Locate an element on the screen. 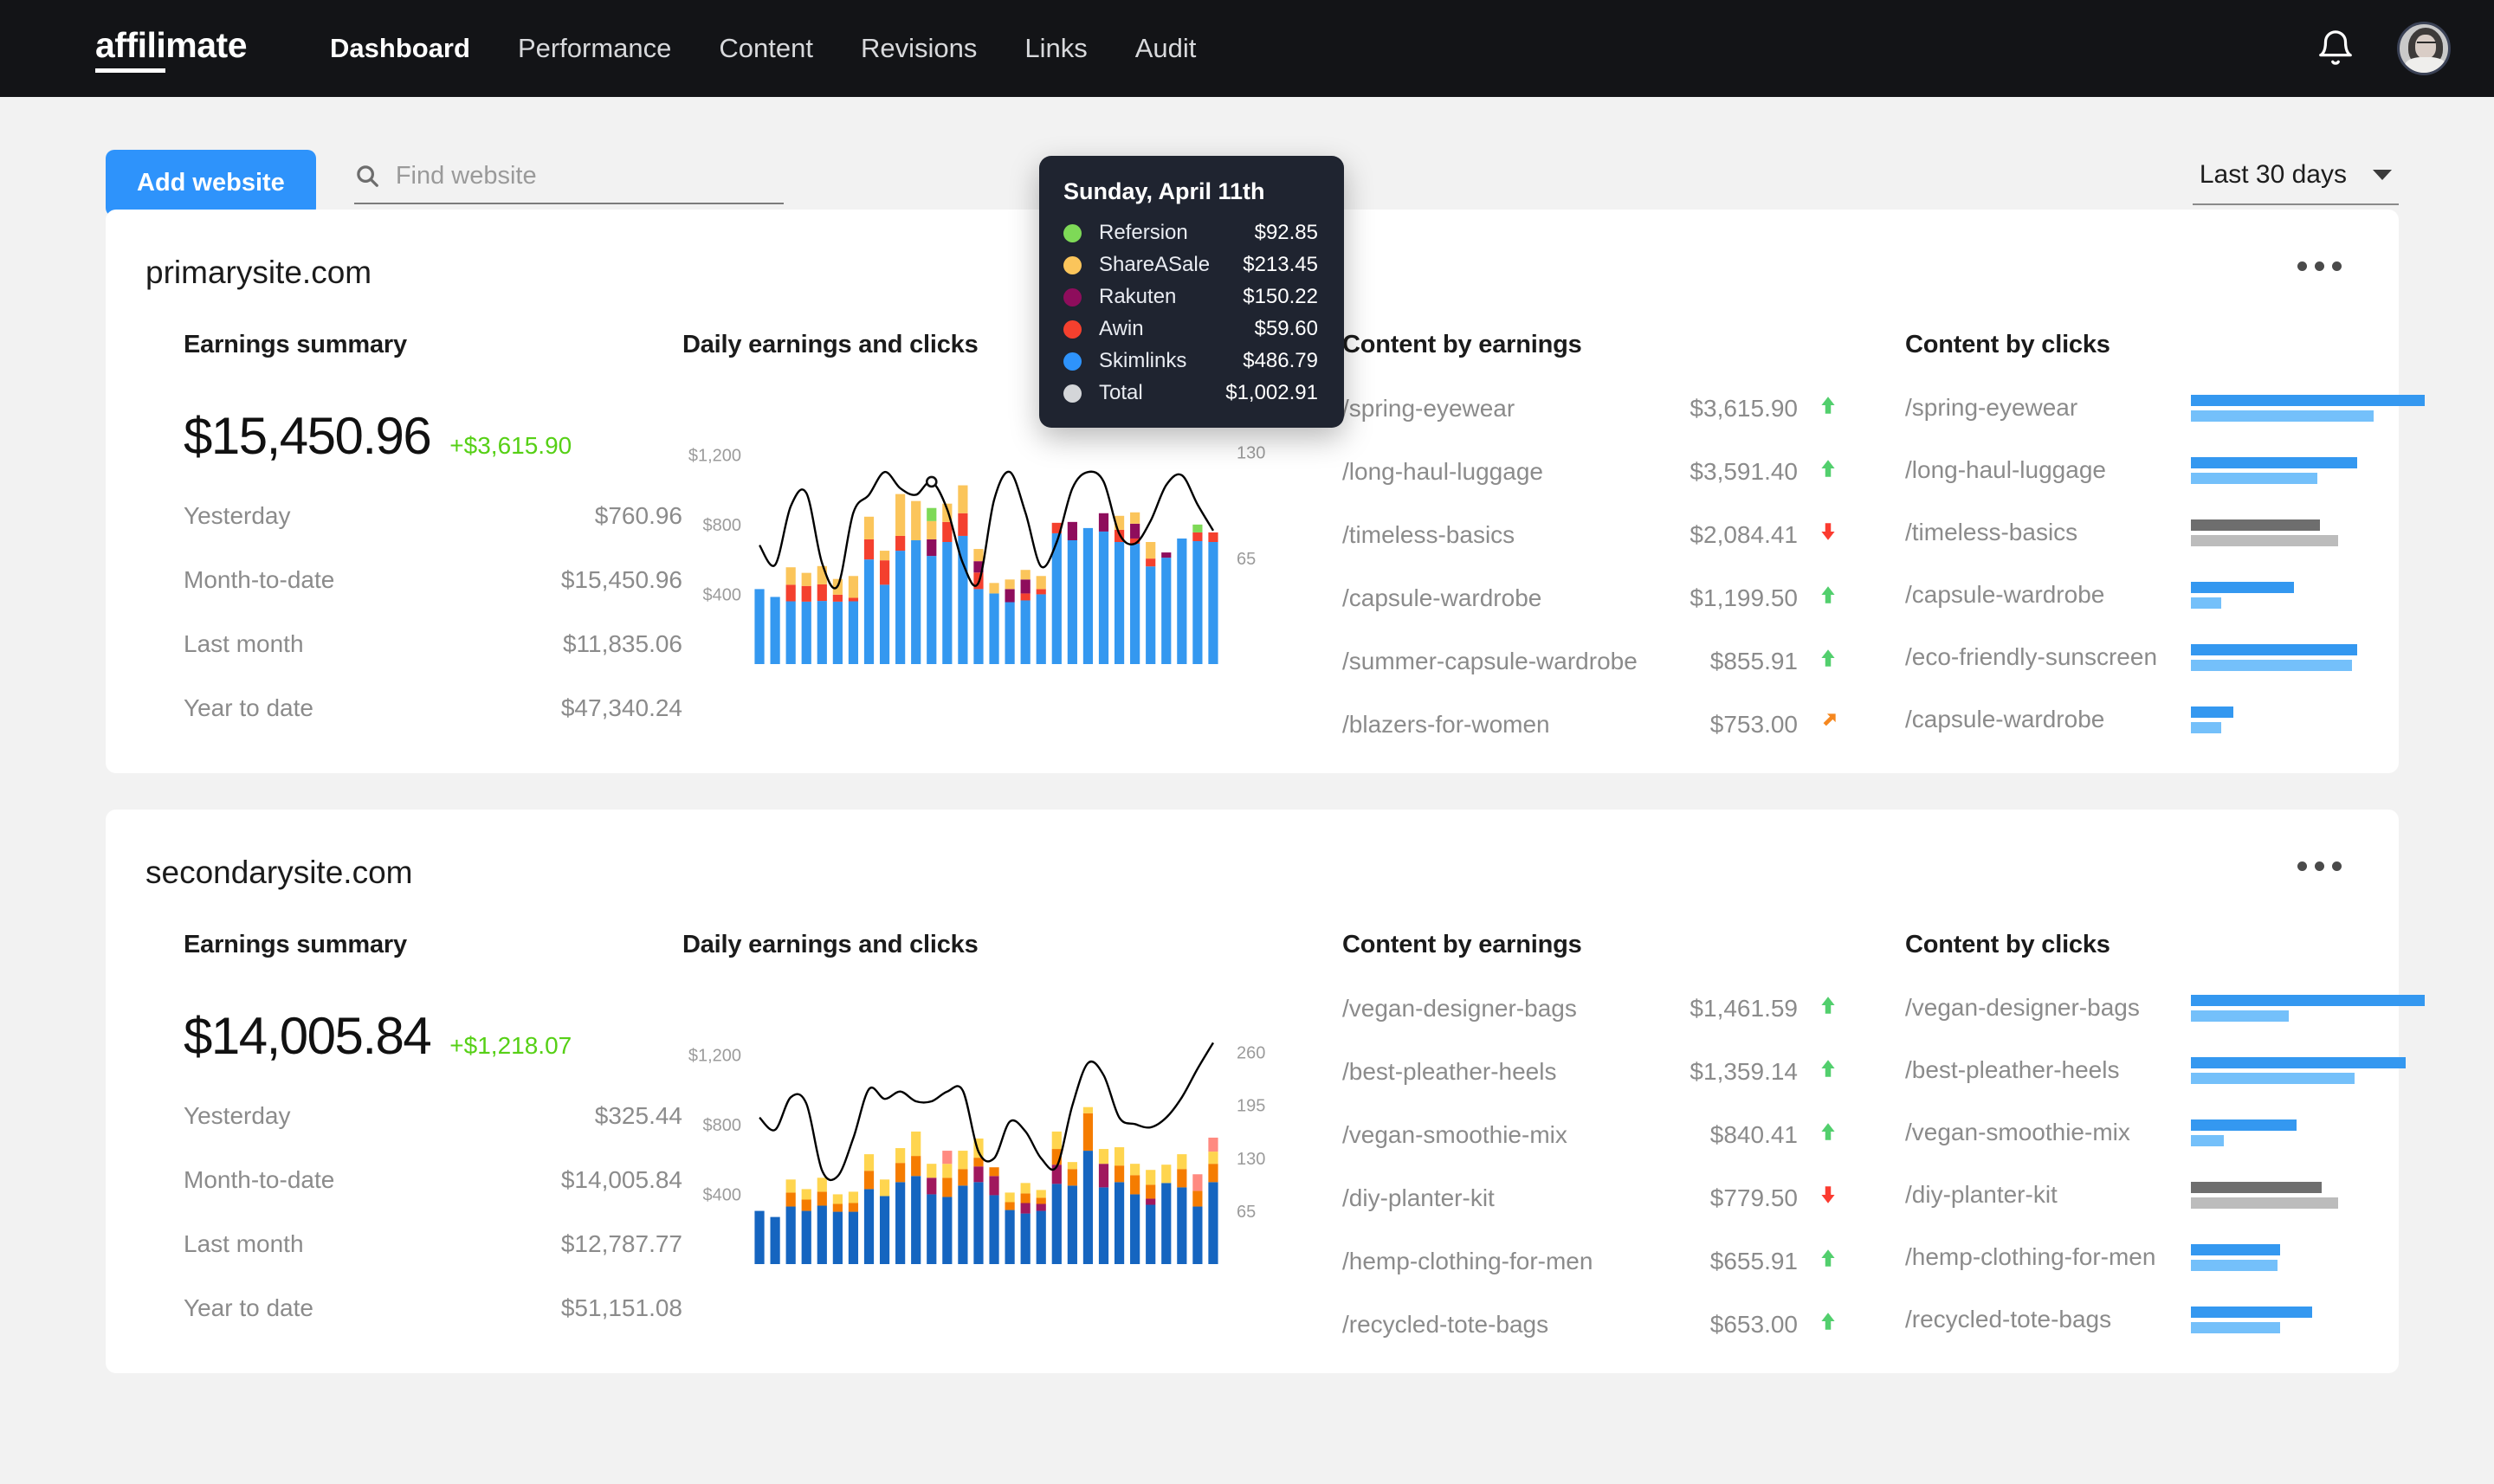  add-website-button: Add website is located at coordinates (211, 182).